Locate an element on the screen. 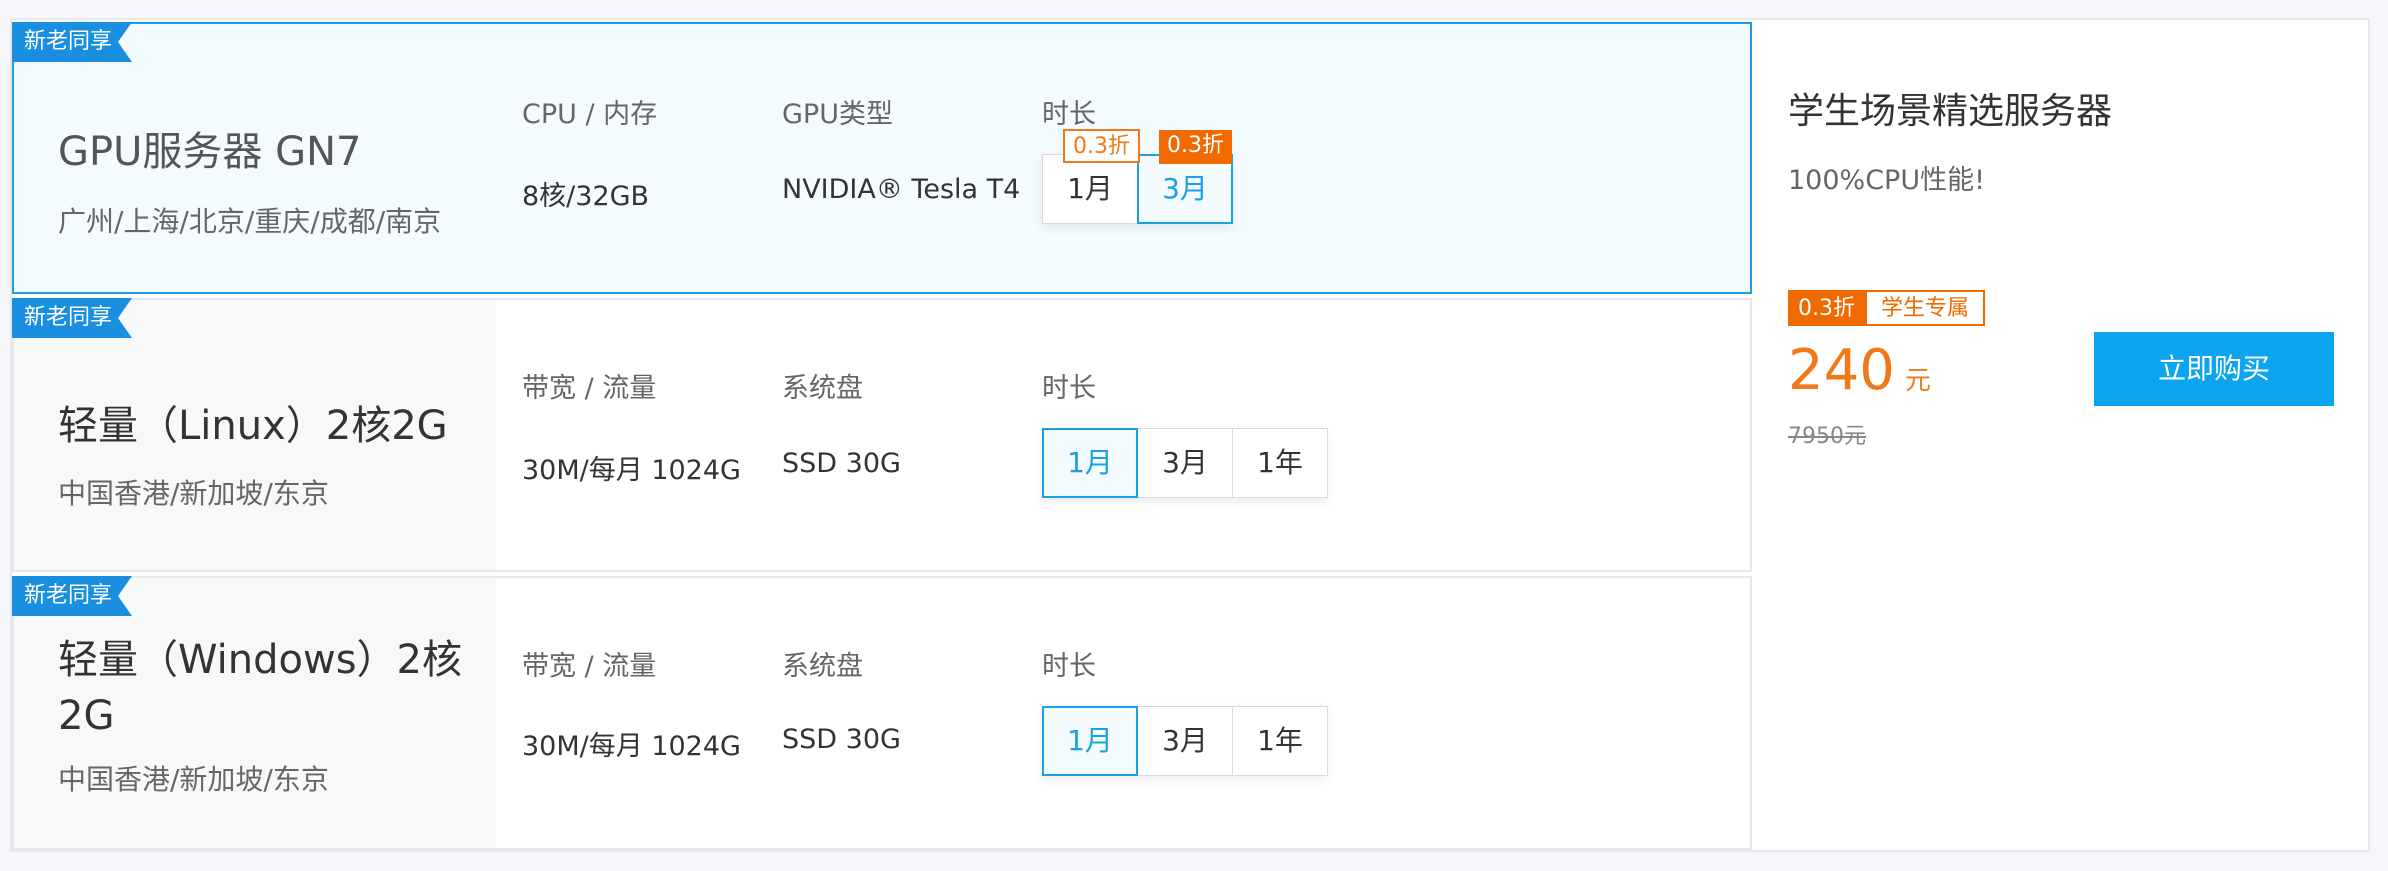 The image size is (2388, 871). spec2-label: GPU类型 is located at coordinates (837, 114).